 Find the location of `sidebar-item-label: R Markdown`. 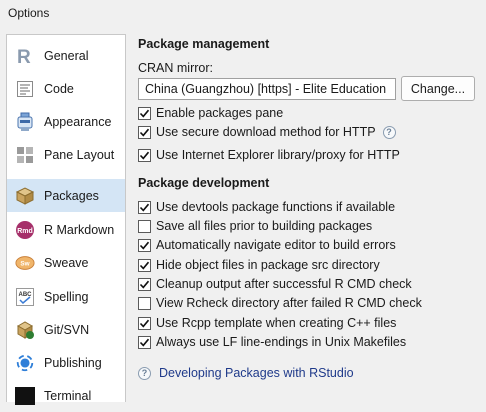

sidebar-item-label: R Markdown is located at coordinates (79, 229).